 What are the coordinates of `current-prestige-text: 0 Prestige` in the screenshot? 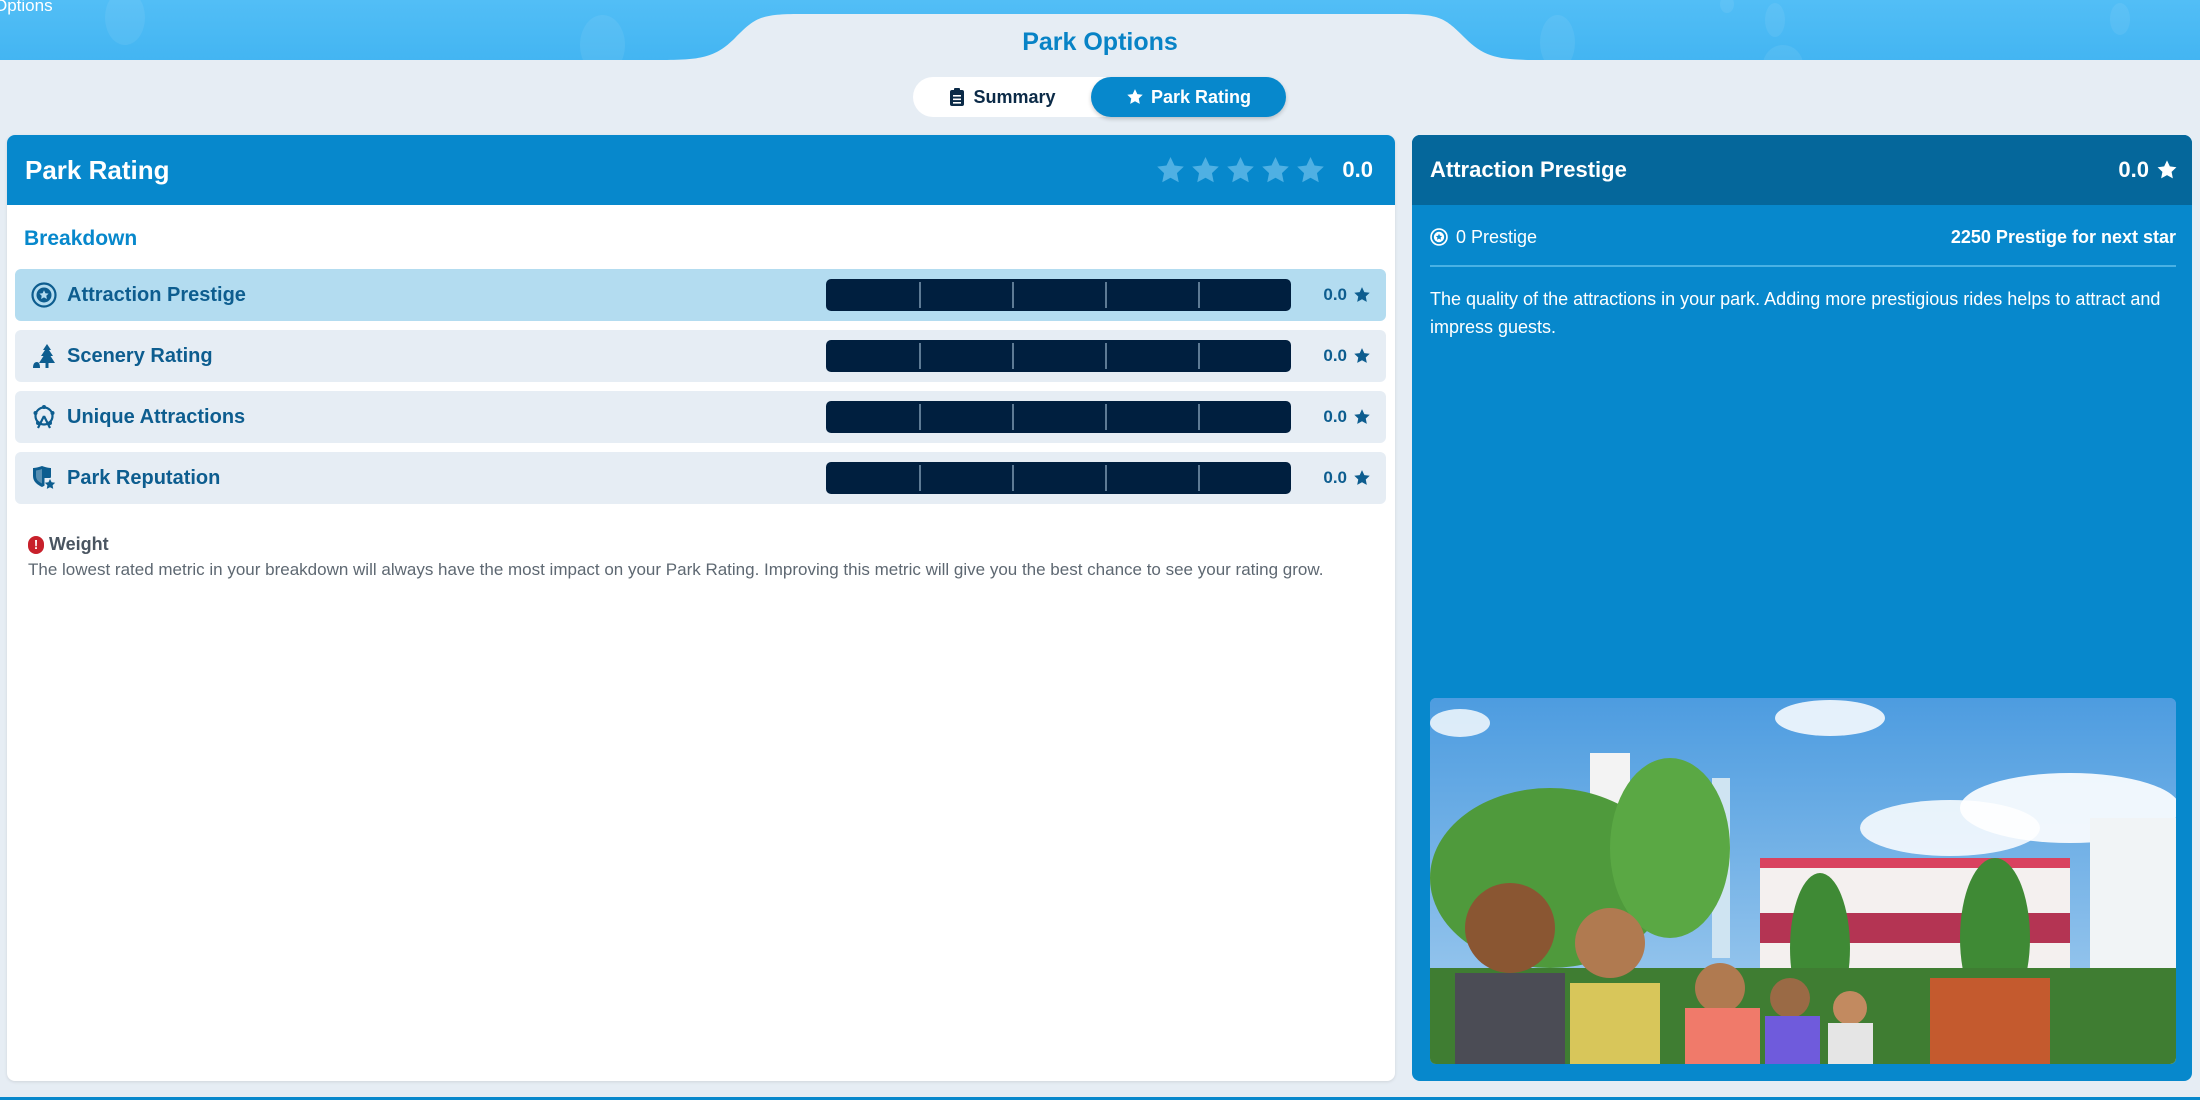 It's located at (1497, 236).